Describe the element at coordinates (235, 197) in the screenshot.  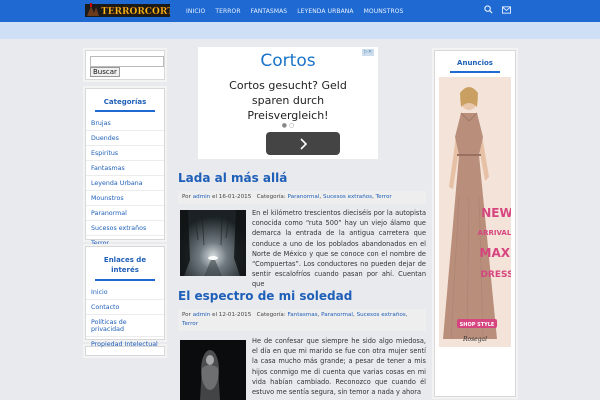
I see `post-date: 16-01-2015` at that location.